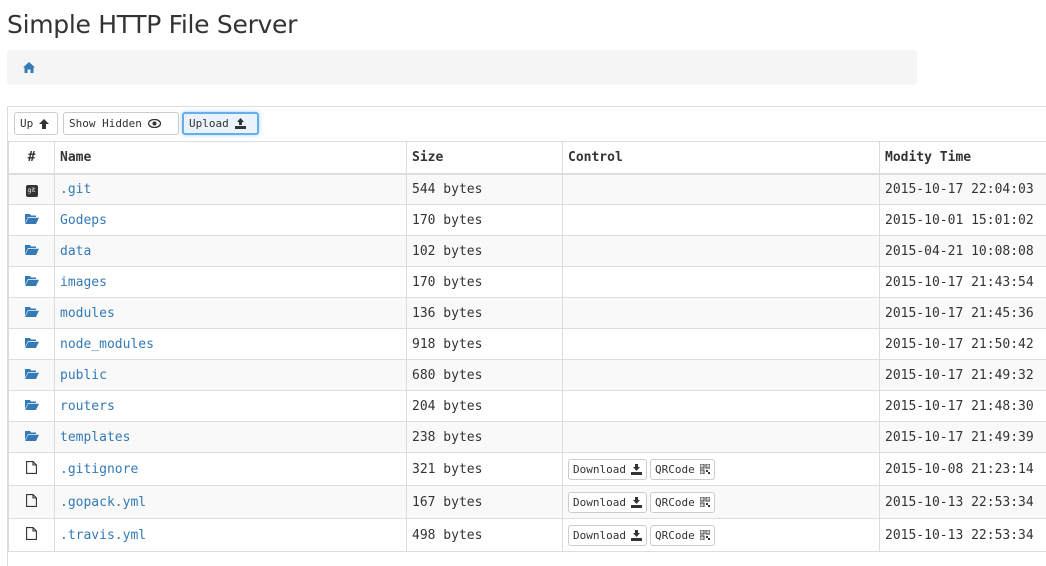  Describe the element at coordinates (231, 189) in the screenshot. I see `name-cell: .git` at that location.